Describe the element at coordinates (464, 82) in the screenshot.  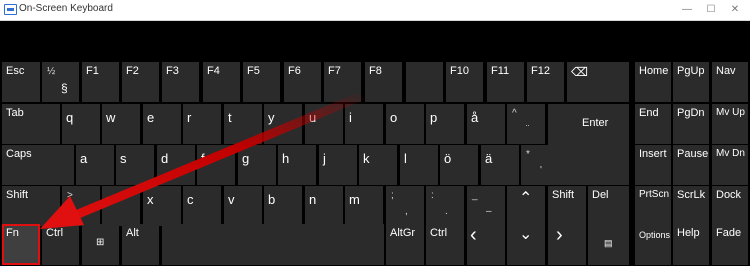
I see `key-f10: F10` at that location.